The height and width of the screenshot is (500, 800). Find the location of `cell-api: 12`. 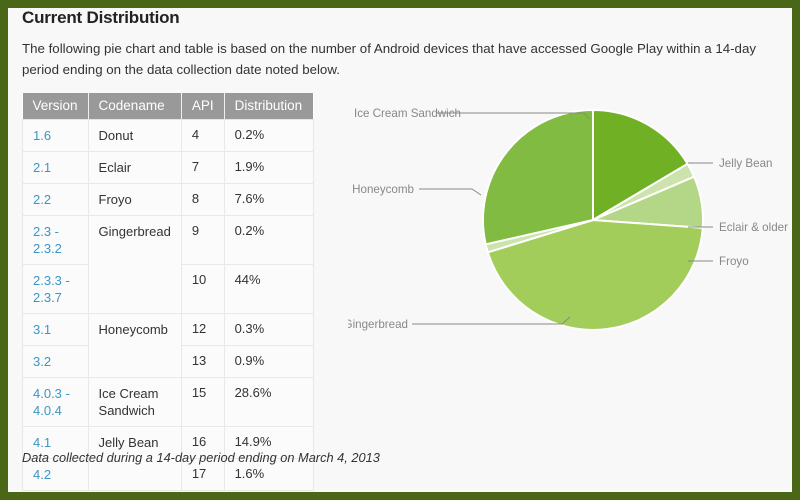

cell-api: 12 is located at coordinates (203, 329).